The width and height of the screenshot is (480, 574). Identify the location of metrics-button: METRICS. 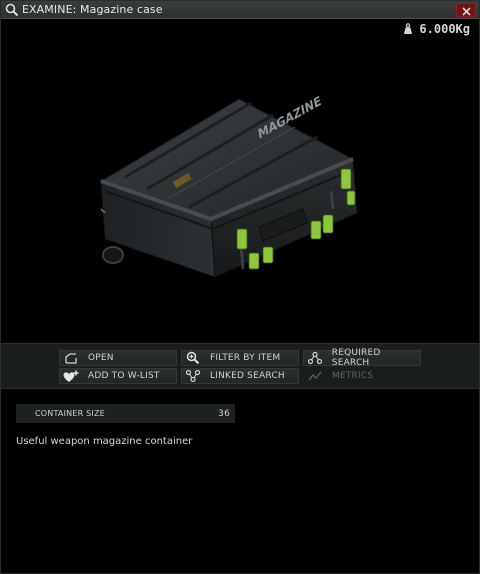
(362, 376).